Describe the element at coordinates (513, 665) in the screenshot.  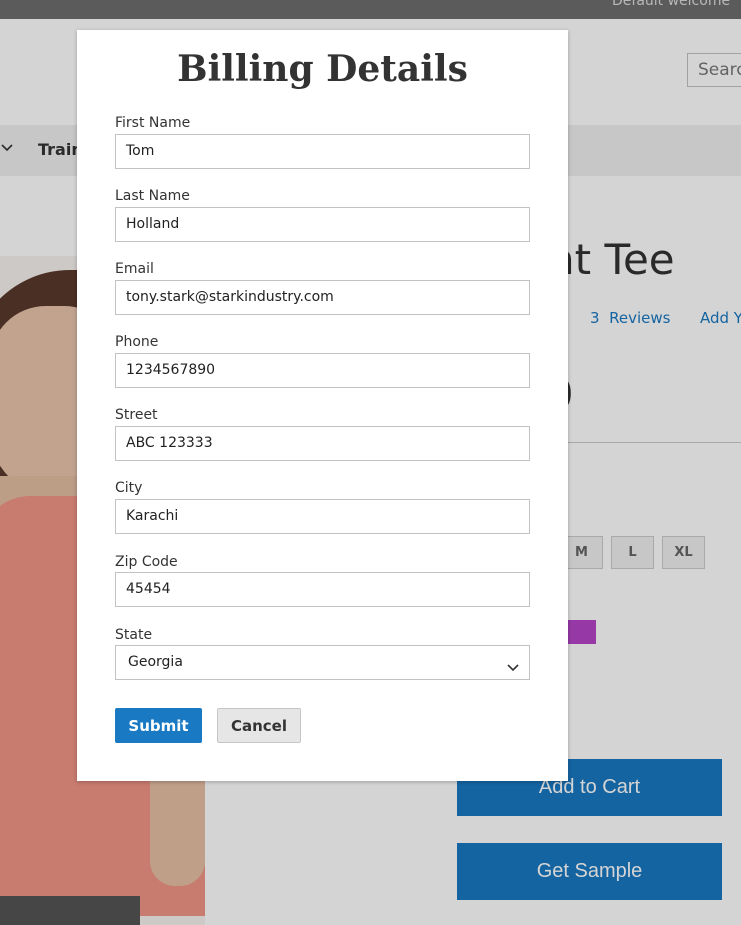
I see `chevron-down-icon` at that location.